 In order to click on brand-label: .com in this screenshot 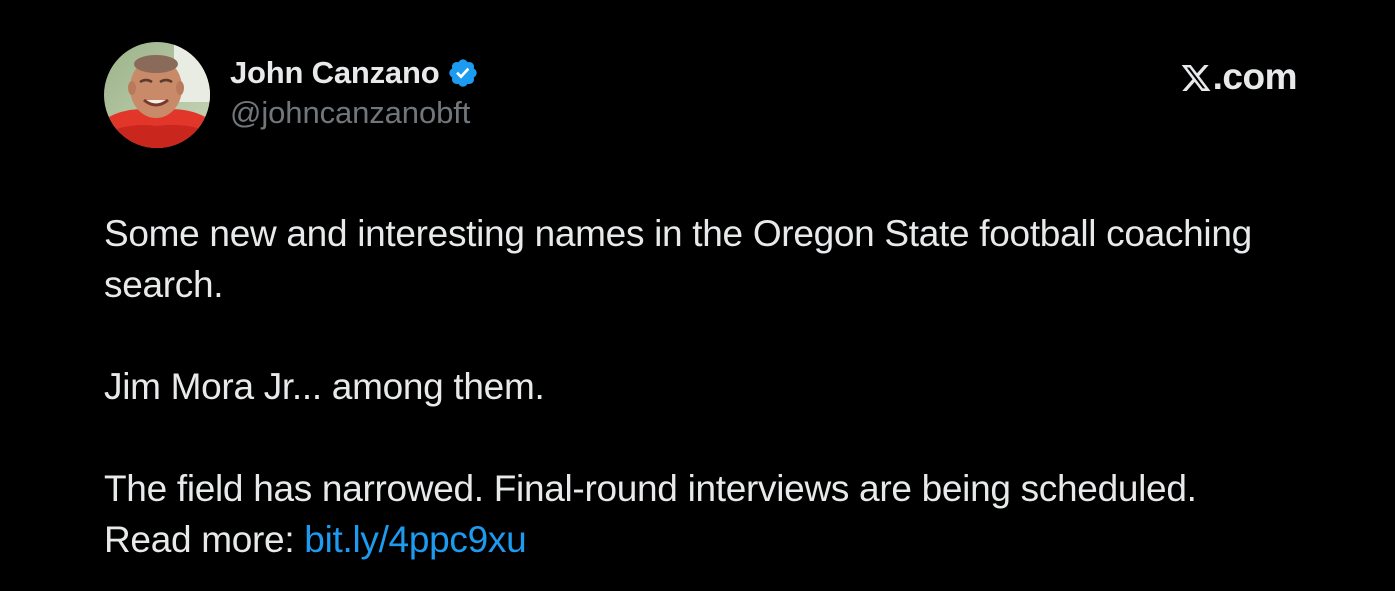, I will do `click(1255, 76)`.